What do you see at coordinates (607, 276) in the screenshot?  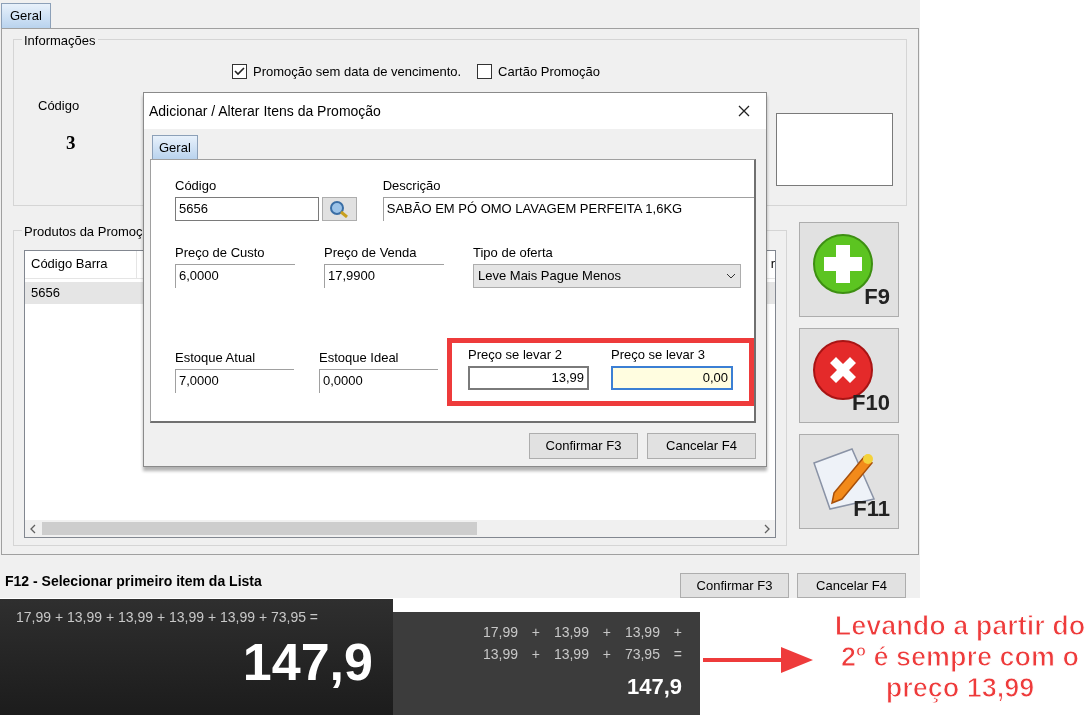 I see `offer-type-dropdown: Leve Mais Pague Menos` at bounding box center [607, 276].